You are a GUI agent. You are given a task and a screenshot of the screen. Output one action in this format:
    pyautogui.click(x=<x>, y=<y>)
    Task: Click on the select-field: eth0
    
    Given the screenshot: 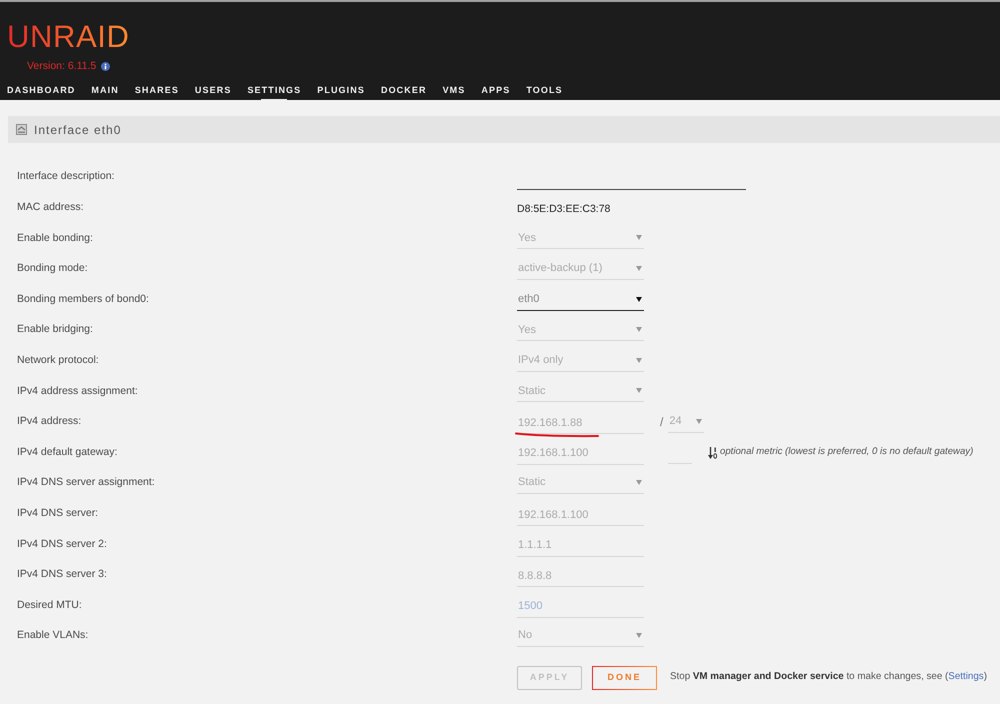 What is the action you would take?
    pyautogui.click(x=580, y=299)
    